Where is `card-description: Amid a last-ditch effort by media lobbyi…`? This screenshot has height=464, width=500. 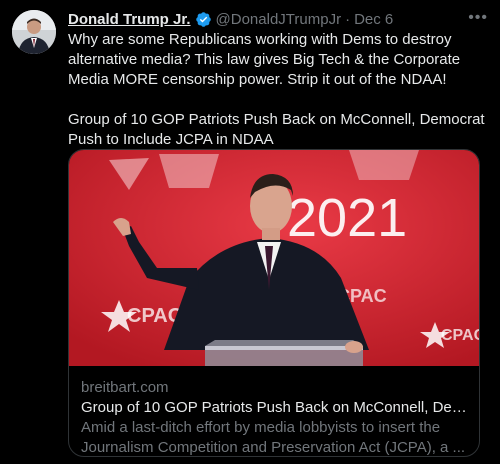 card-description: Amid a last-ditch effort by media lobbyi… is located at coordinates (273, 437).